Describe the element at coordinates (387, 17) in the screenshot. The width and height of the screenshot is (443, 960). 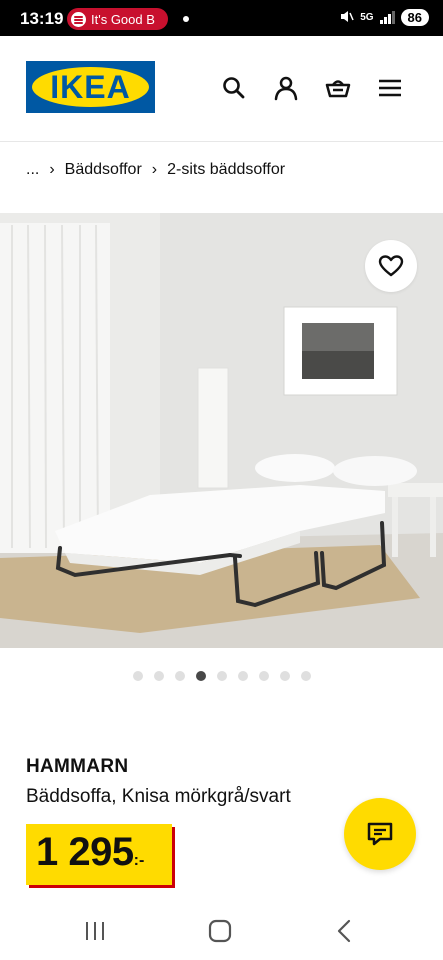
I see `signal-icon` at that location.